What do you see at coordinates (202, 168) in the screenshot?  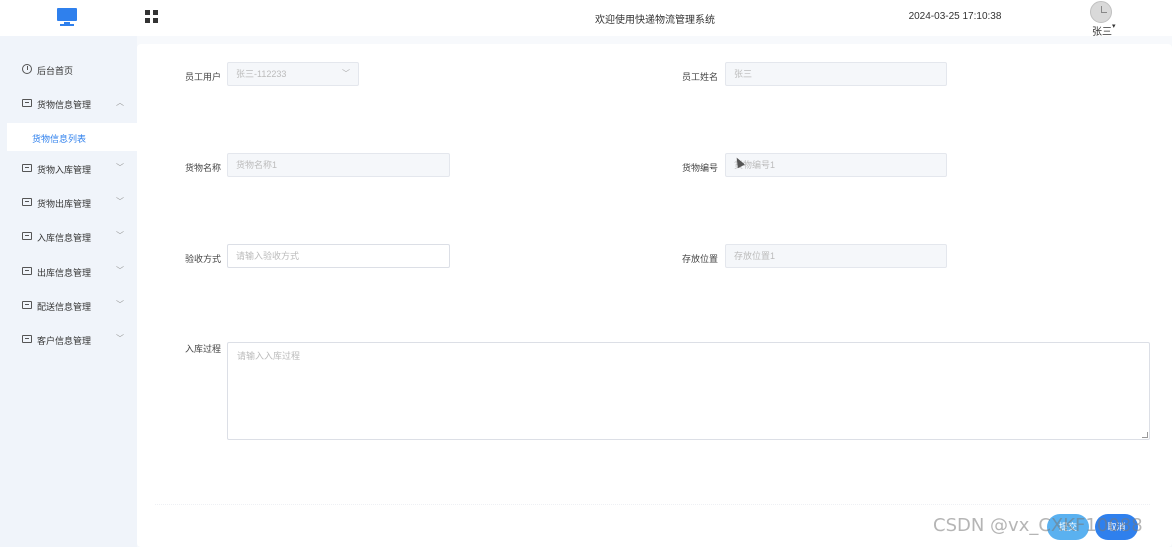 I see `goods-name-label: 货物名称` at bounding box center [202, 168].